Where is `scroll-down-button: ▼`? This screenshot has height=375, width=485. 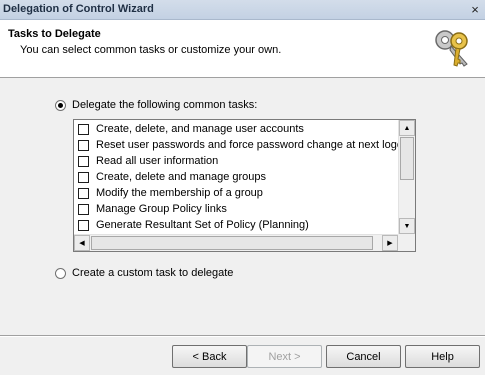 scroll-down-button: ▼ is located at coordinates (407, 226).